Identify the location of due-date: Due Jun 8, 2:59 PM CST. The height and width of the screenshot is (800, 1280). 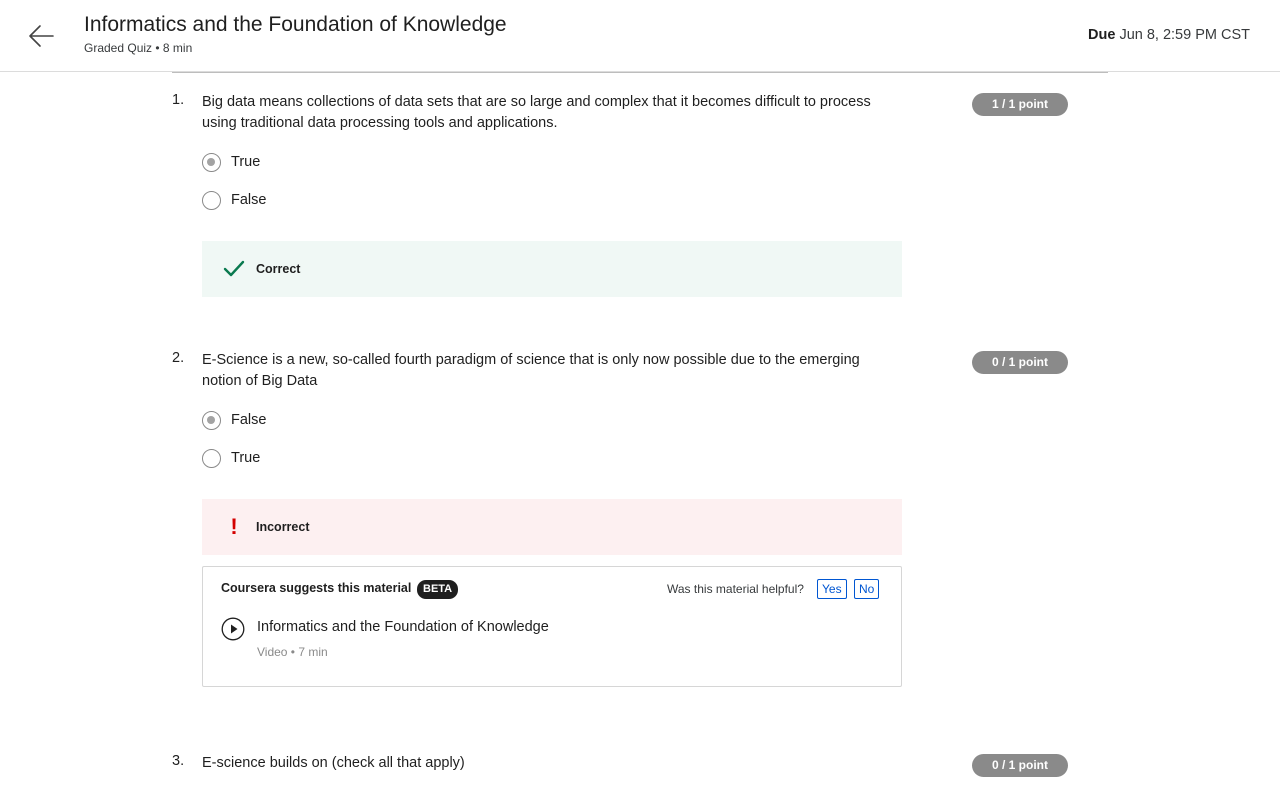
(1169, 35).